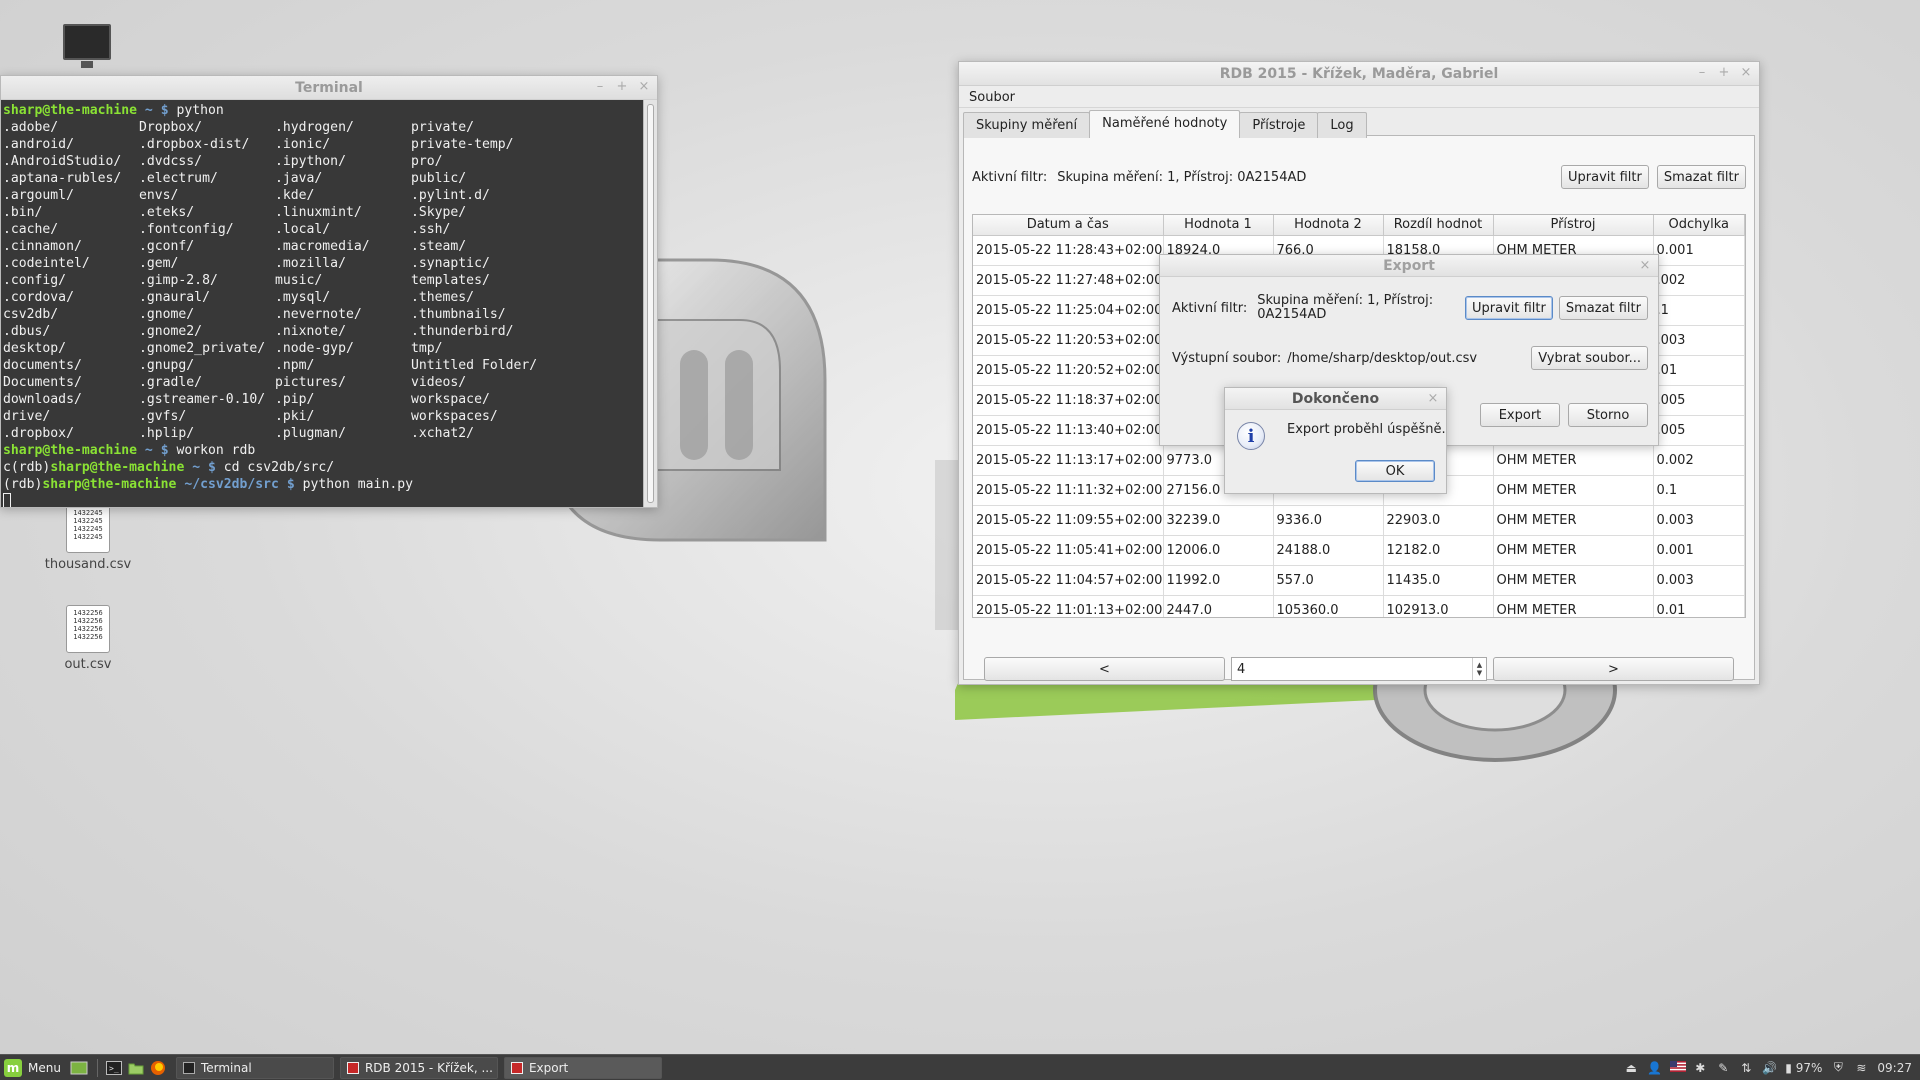 The width and height of the screenshot is (1920, 1080). What do you see at coordinates (1068, 490) in the screenshot?
I see `table-cell: 2015-05-22 11:11:32+02:00` at bounding box center [1068, 490].